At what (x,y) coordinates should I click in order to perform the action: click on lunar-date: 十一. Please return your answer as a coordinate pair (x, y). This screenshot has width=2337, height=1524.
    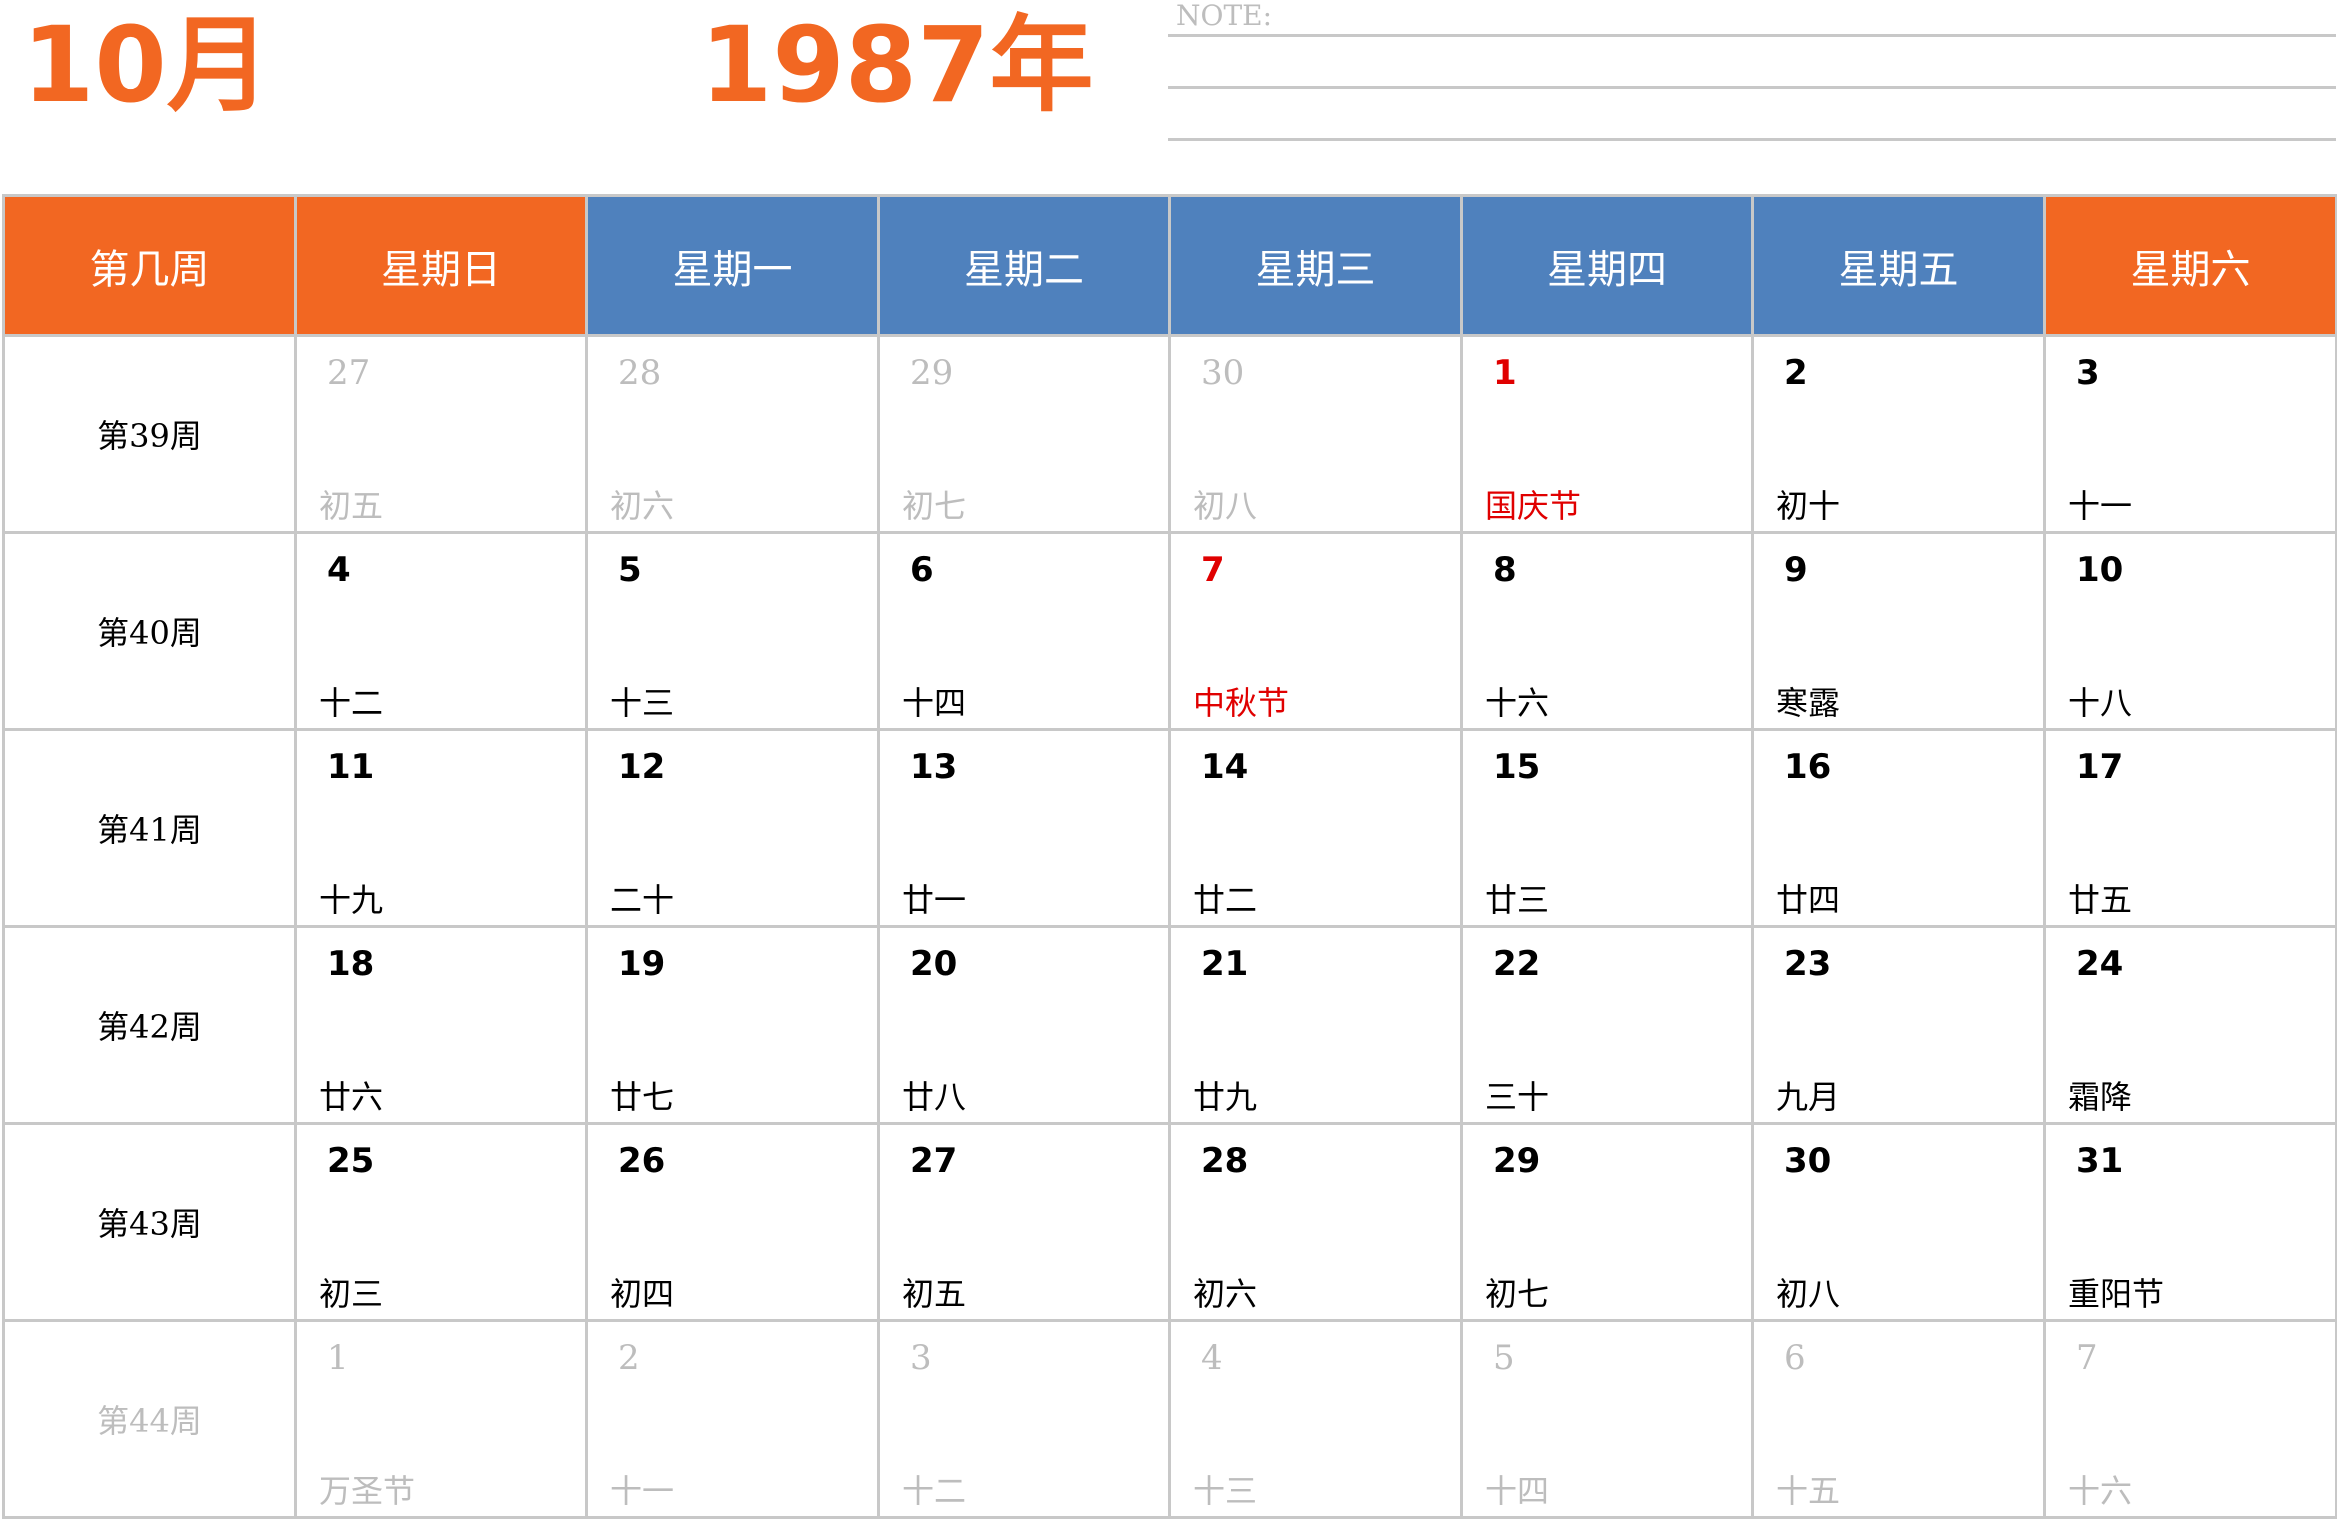
    Looking at the image, I should click on (642, 1491).